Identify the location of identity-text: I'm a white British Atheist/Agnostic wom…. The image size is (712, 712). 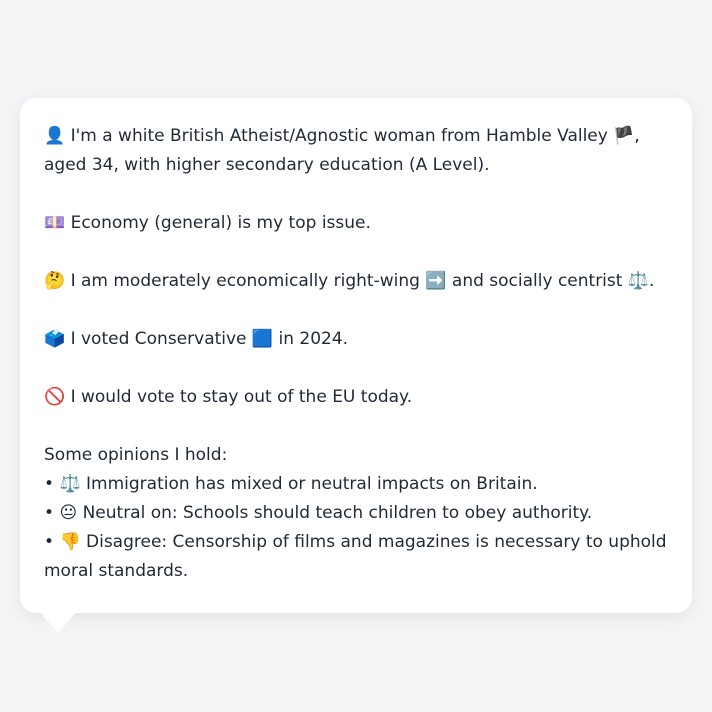
(339, 136).